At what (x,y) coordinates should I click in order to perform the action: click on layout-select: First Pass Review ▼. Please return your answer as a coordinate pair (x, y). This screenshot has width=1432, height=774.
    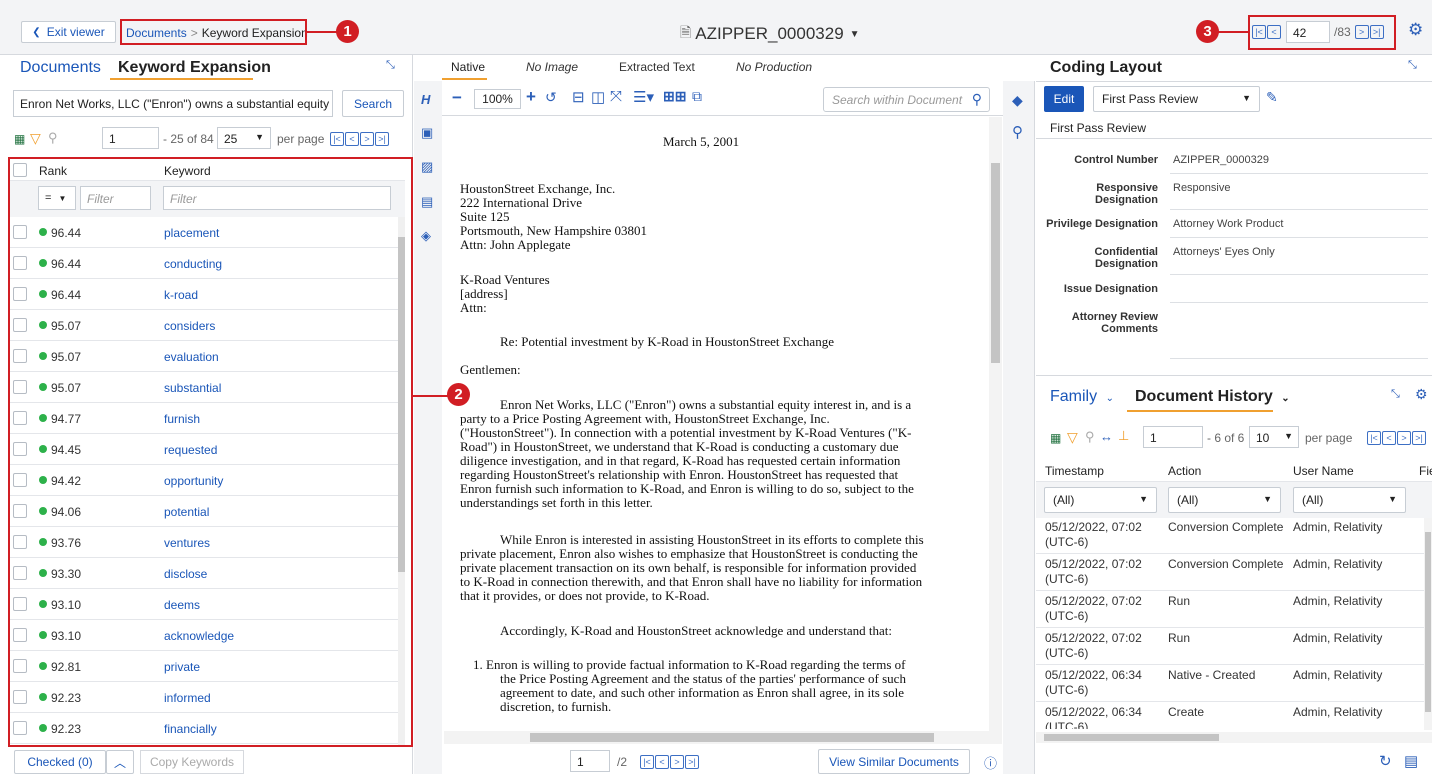
    Looking at the image, I should click on (1176, 99).